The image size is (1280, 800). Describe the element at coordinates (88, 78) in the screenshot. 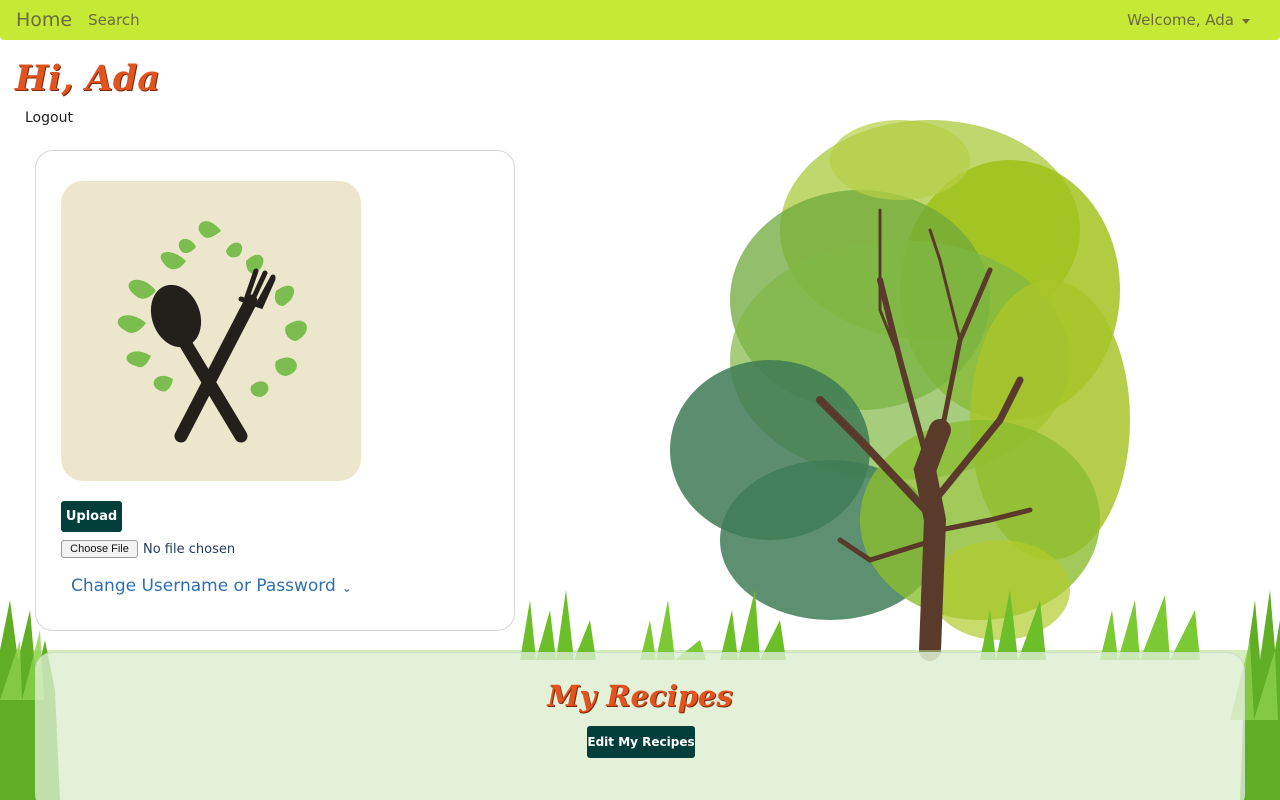

I see `page-title: Hi, Ada` at that location.